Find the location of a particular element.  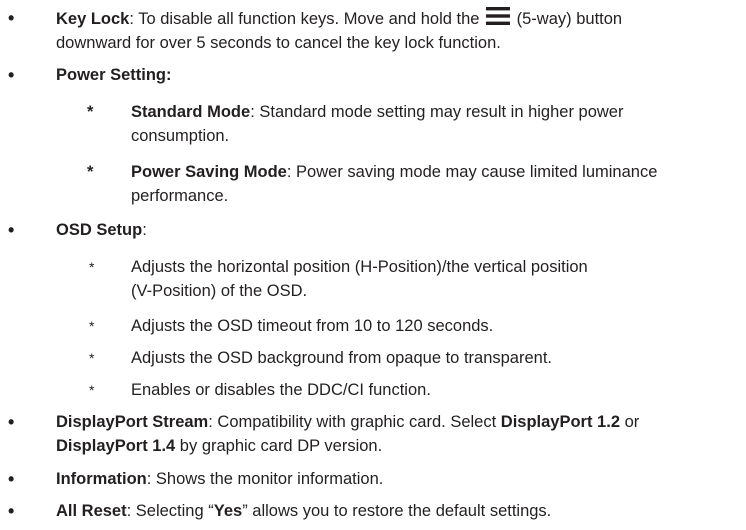

standard-mode-desc-line2: consumption. is located at coordinates (180, 136).